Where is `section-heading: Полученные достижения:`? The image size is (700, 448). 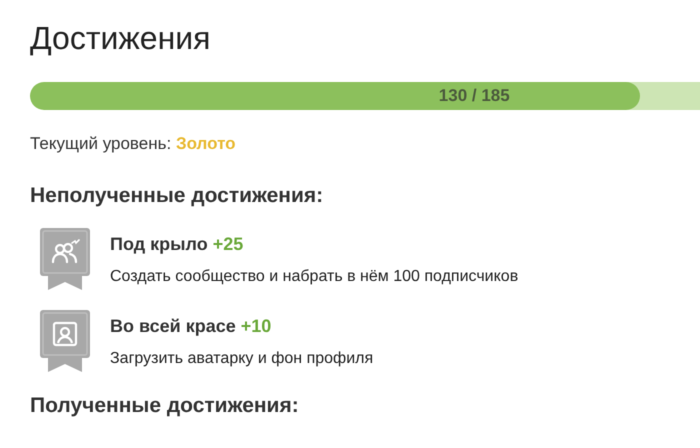
section-heading: Полученные достижения: is located at coordinates (165, 406).